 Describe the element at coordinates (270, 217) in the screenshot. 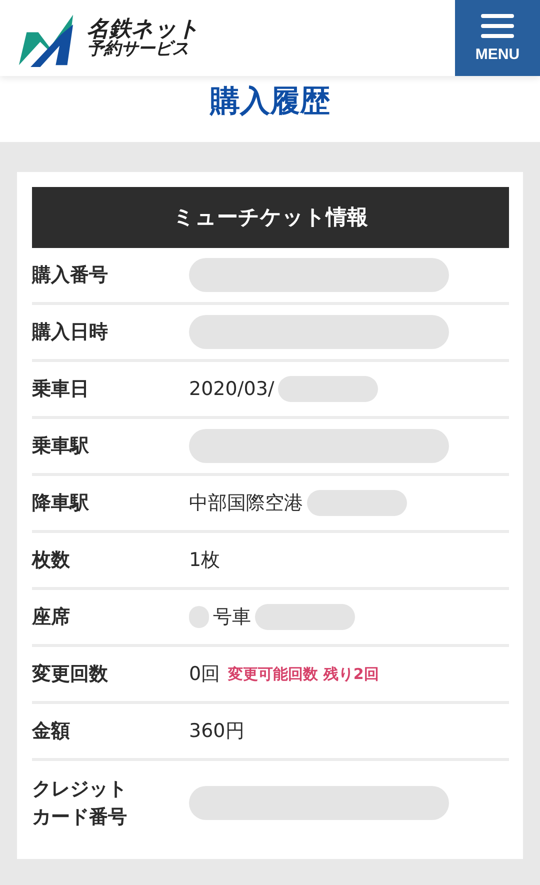

I see `card-heading: ミューチケット情報` at that location.